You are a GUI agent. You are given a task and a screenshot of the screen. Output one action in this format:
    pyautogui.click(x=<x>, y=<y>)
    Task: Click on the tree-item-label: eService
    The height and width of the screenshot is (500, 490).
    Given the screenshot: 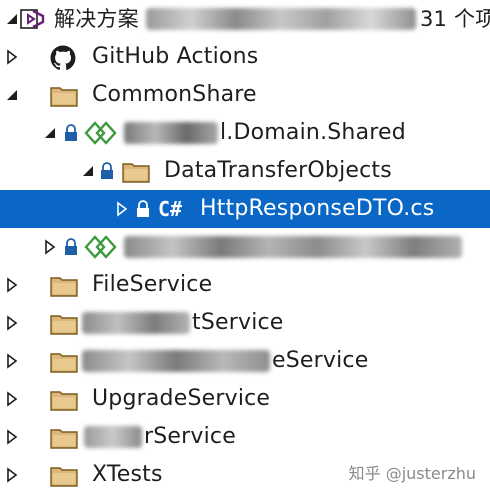 What is the action you would take?
    pyautogui.click(x=320, y=360)
    